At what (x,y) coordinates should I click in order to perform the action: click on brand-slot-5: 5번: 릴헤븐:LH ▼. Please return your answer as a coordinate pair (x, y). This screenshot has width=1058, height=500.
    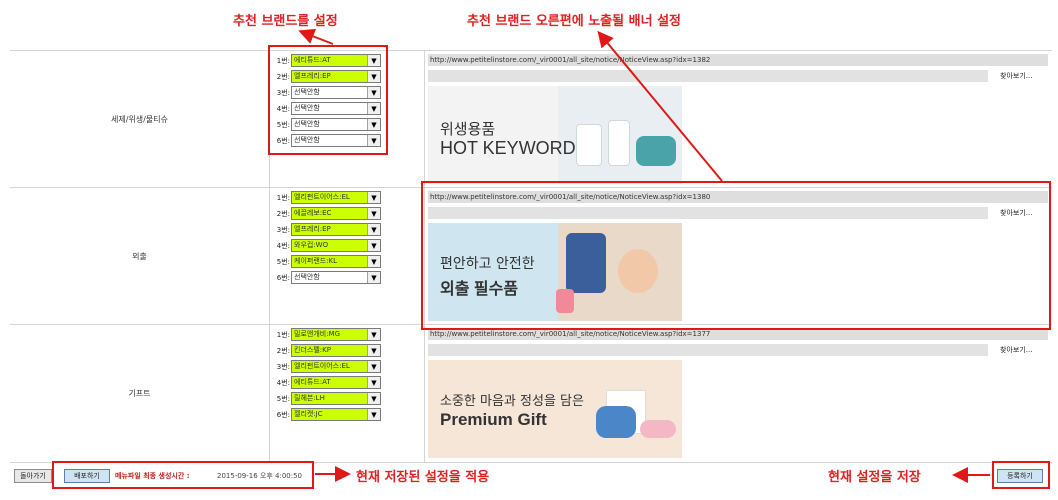
    Looking at the image, I should click on (327, 398).